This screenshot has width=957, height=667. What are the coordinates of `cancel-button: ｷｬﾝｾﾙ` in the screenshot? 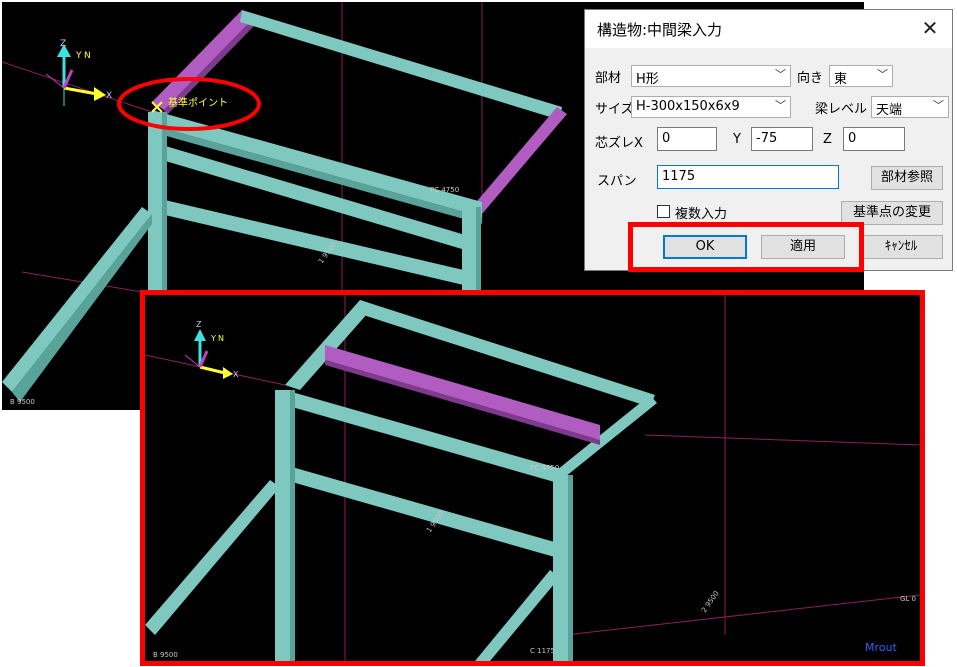 It's located at (901, 247).